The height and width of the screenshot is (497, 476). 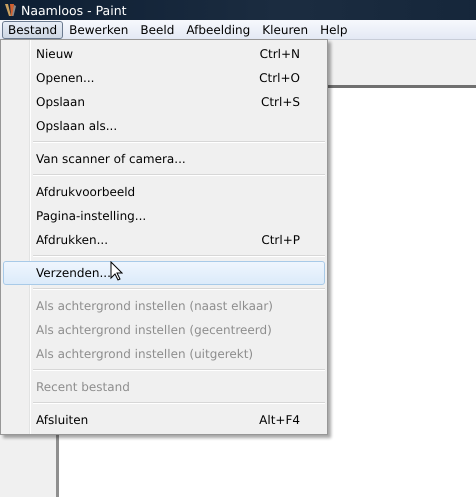 I want to click on mouse-pointer-icon, so click(x=116, y=271).